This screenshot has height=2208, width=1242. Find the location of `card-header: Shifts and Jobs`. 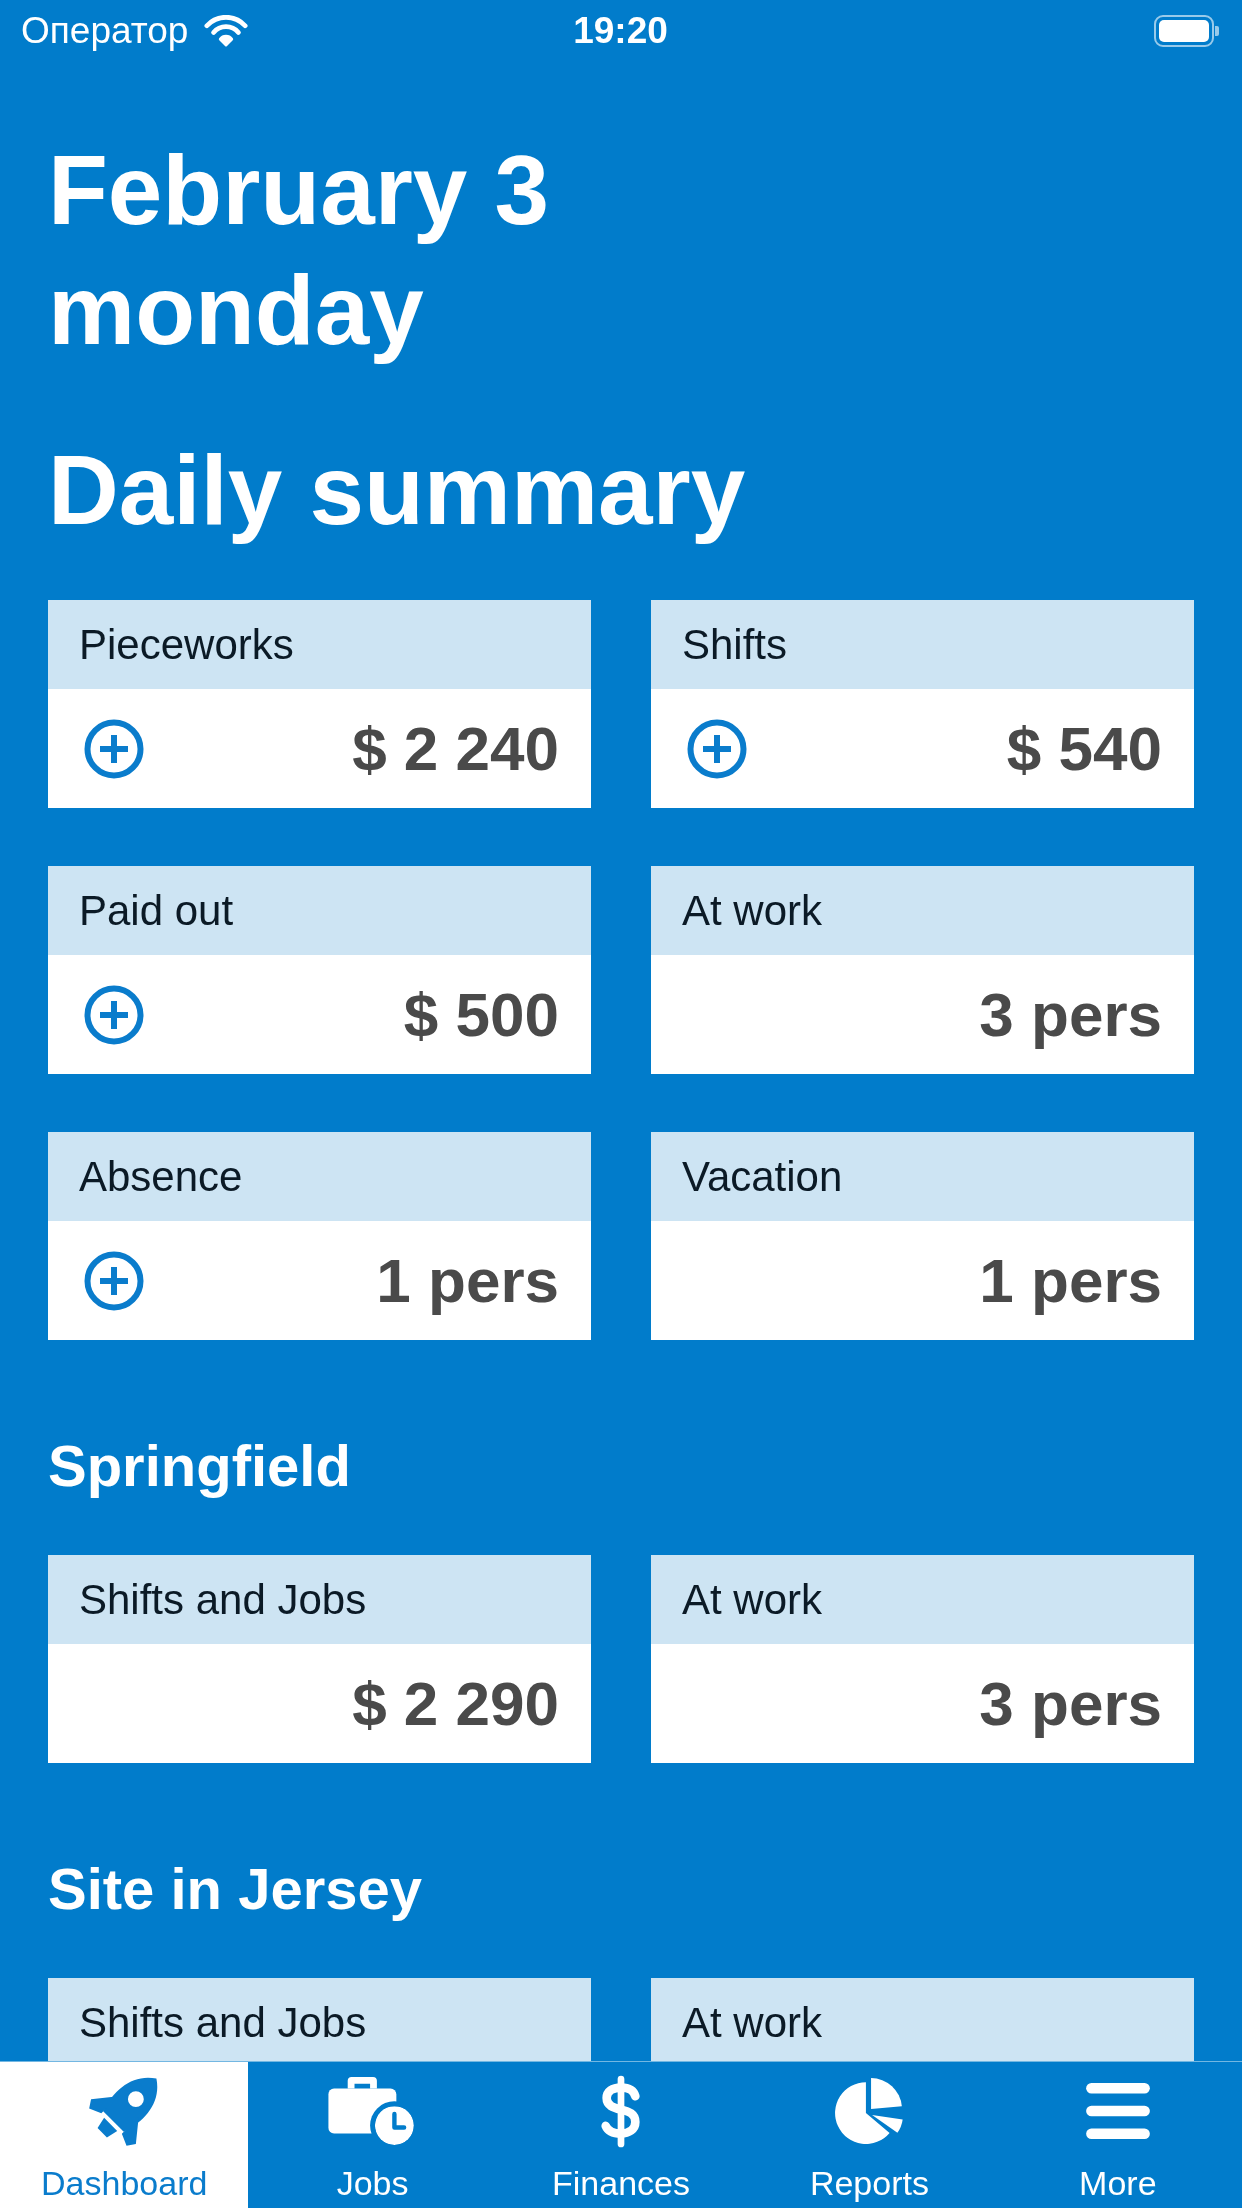

card-header: Shifts and Jobs is located at coordinates (319, 1599).